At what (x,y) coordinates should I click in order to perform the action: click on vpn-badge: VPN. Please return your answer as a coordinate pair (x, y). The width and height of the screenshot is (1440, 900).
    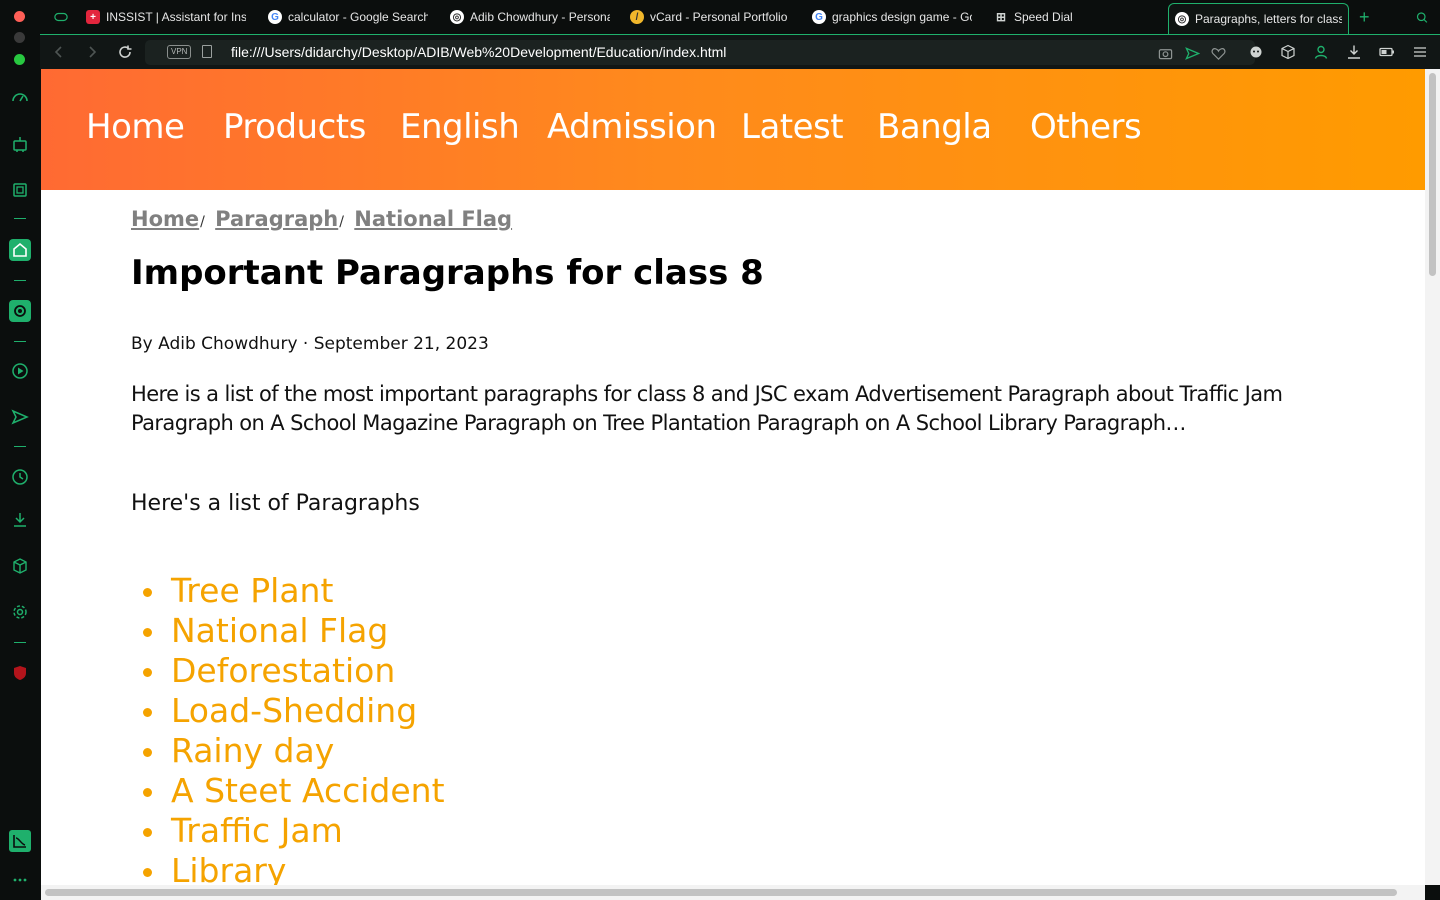
    Looking at the image, I should click on (179, 52).